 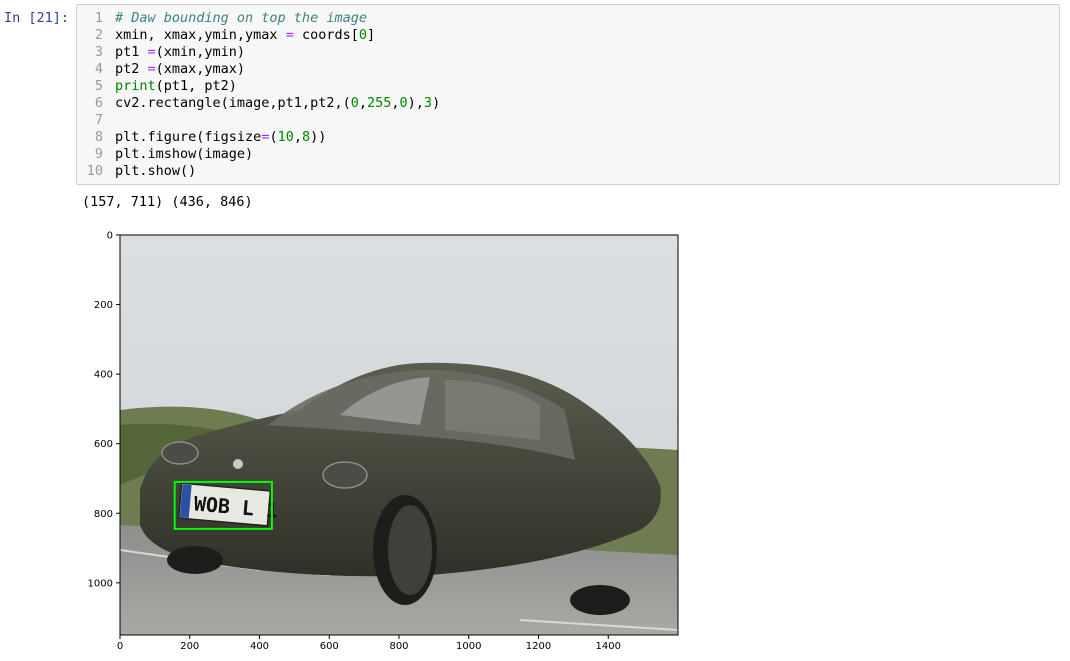 What do you see at coordinates (318, 137) in the screenshot?
I see `code-token: ))` at bounding box center [318, 137].